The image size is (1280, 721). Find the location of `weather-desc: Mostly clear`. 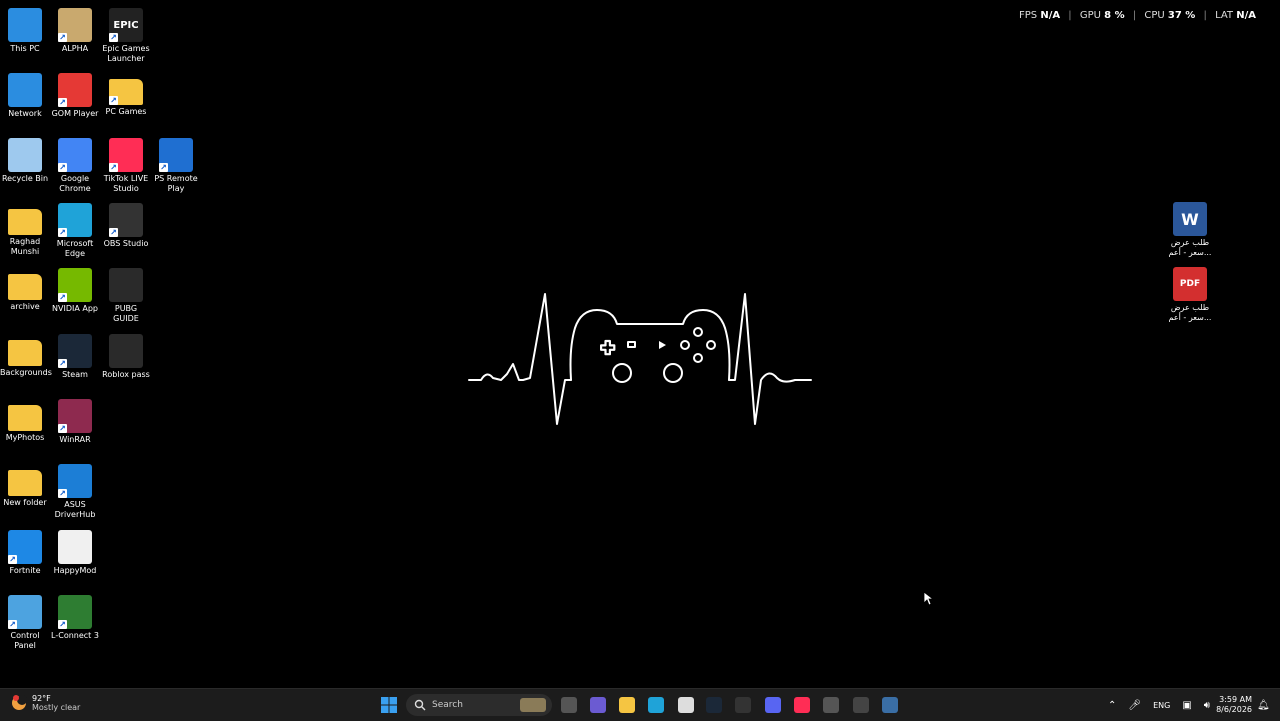

weather-desc: Mostly clear is located at coordinates (56, 707).